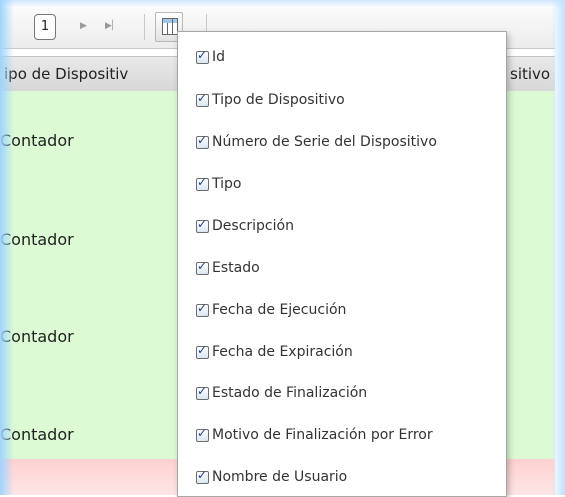 This screenshot has height=497, width=565. I want to click on column-option-motivo-finalizacion-error: Motivo de Finalización por Error, so click(314, 435).